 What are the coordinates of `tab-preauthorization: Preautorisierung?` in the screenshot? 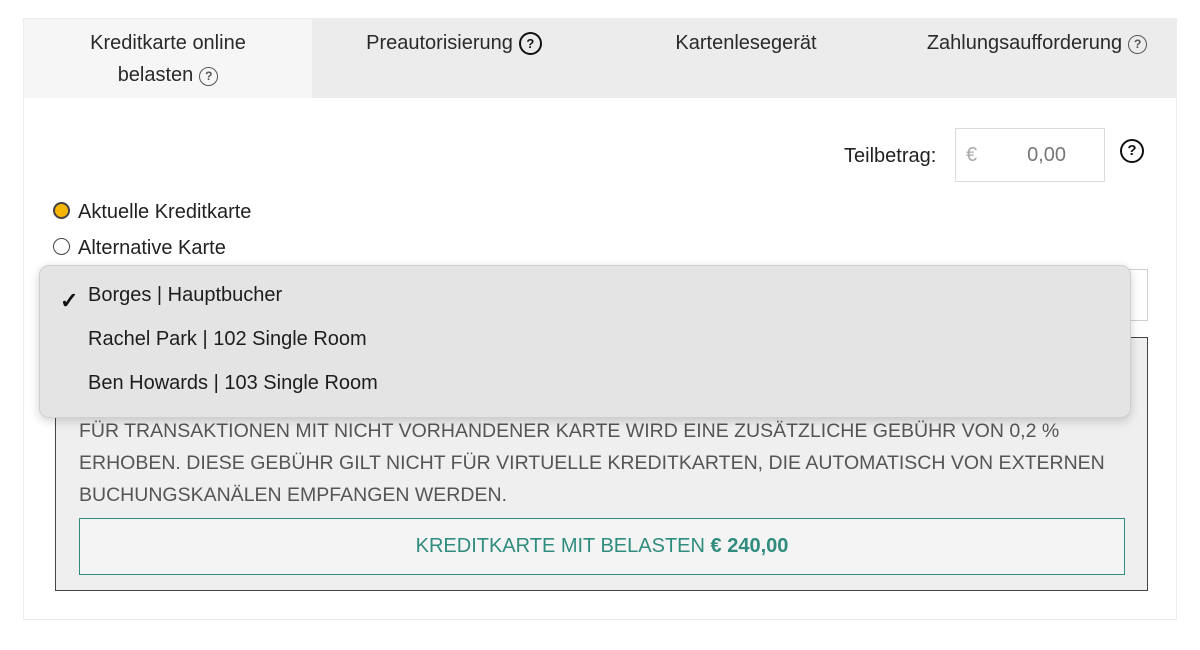 It's located at (454, 58).